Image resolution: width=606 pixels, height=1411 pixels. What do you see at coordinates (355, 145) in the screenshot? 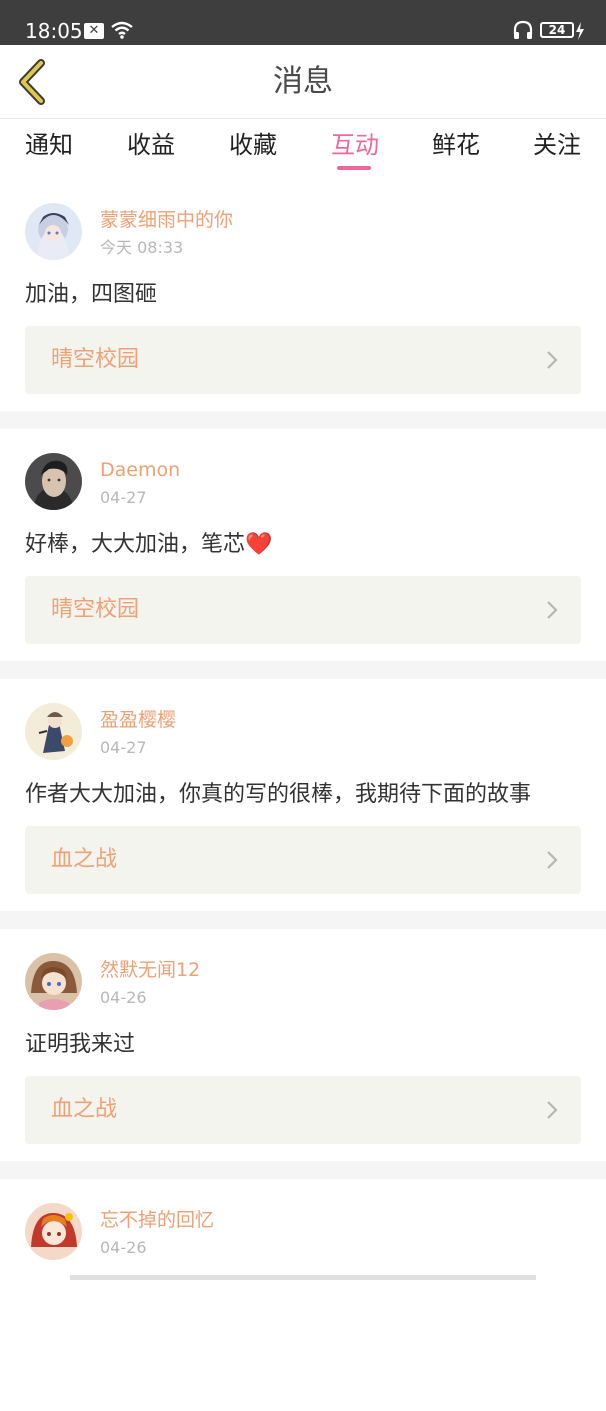
I see `tab-interactions: 互动` at bounding box center [355, 145].